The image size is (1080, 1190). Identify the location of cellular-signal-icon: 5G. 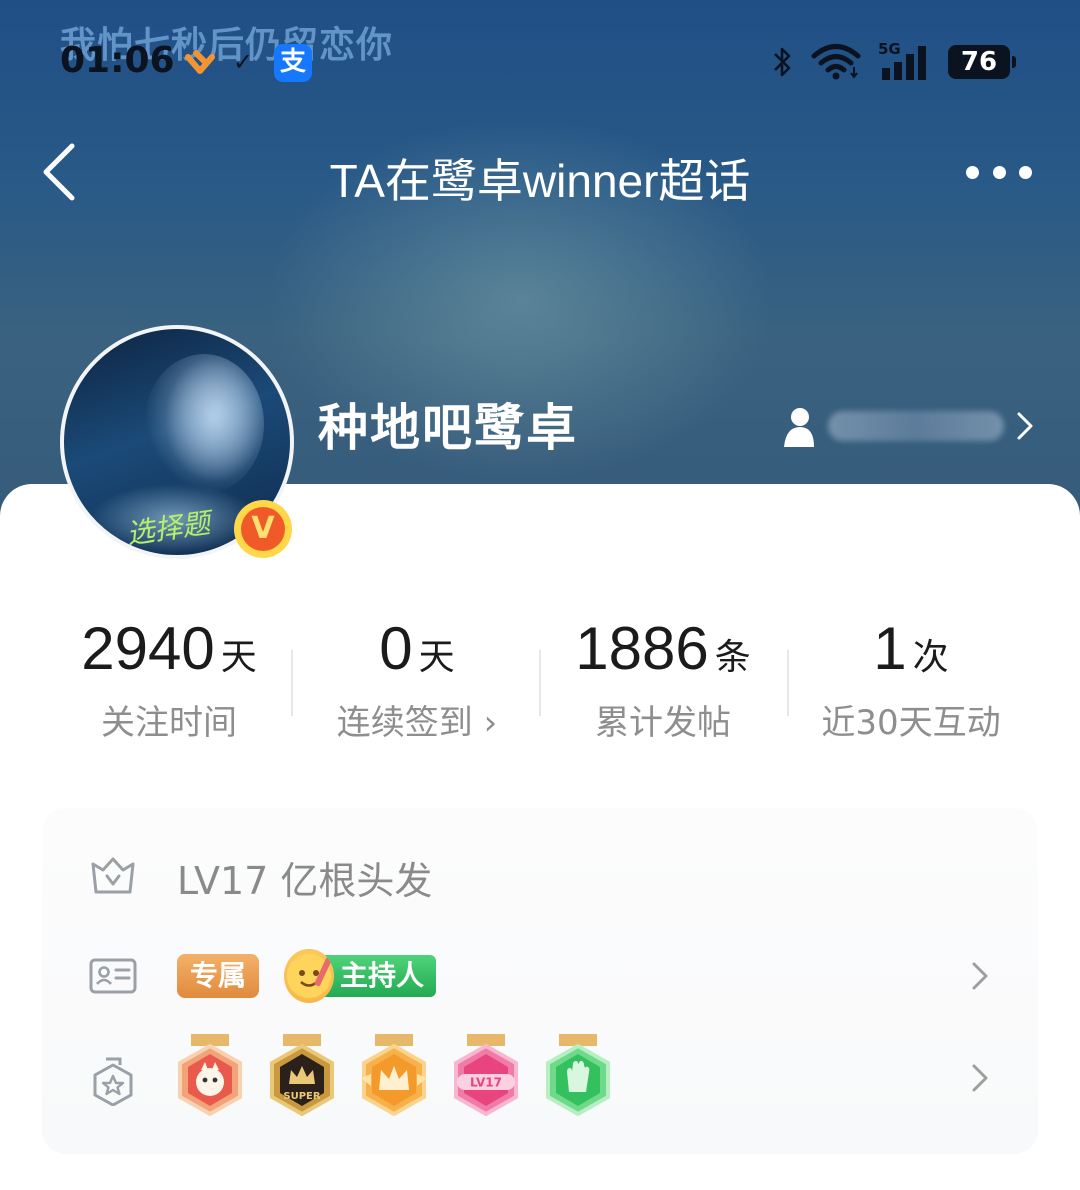
(905, 61).